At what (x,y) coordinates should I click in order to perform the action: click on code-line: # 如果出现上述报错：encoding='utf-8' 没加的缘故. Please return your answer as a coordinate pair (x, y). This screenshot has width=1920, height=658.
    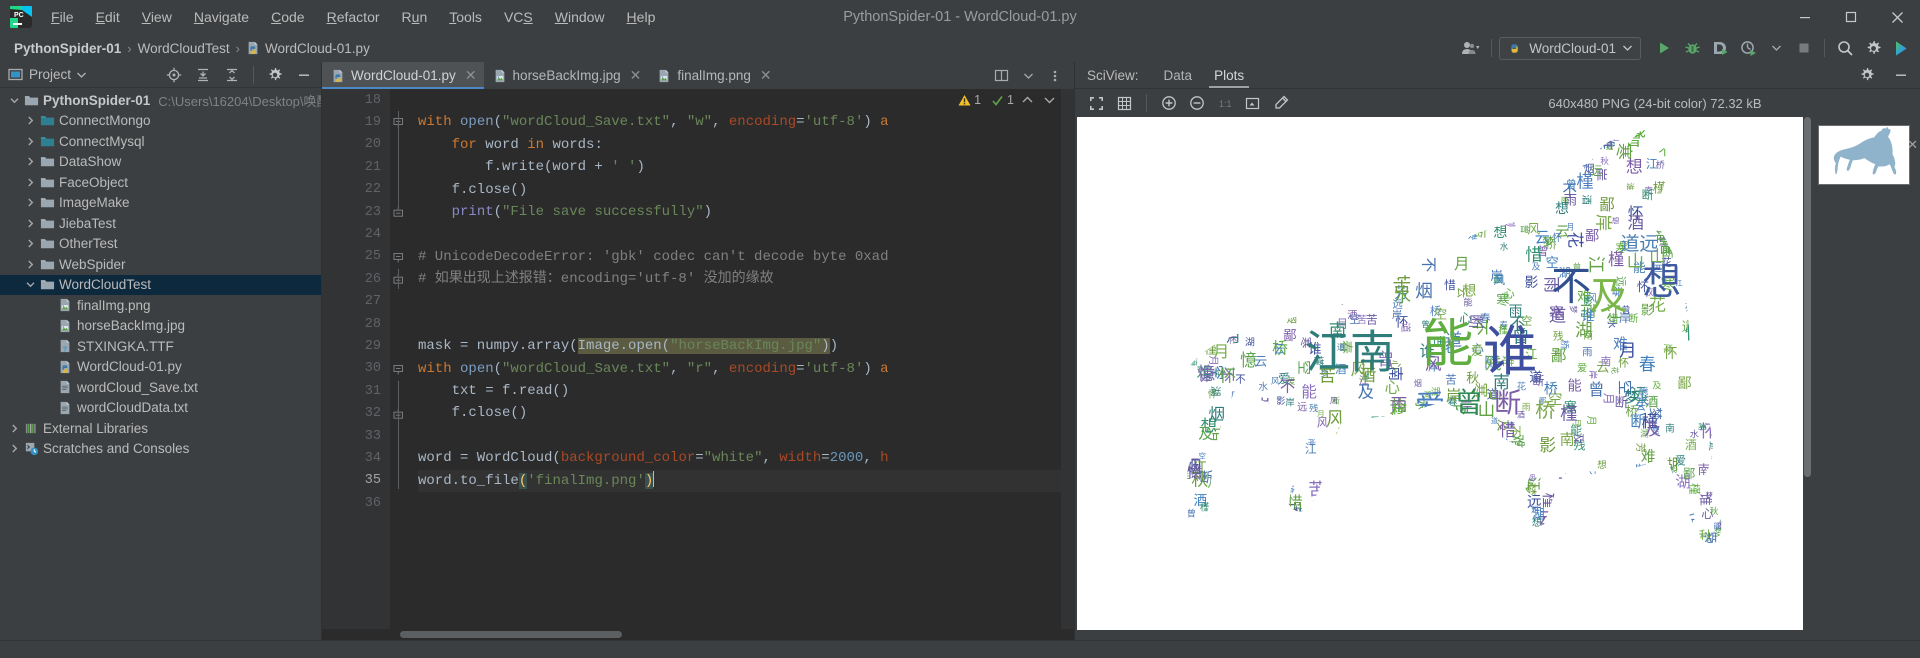
    Looking at the image, I should click on (746, 279).